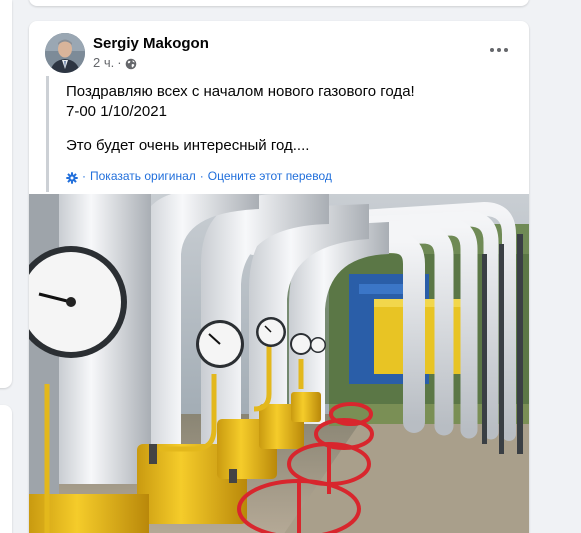 The width and height of the screenshot is (581, 533). Describe the element at coordinates (6, 194) in the screenshot. I see `left-column-card` at that location.